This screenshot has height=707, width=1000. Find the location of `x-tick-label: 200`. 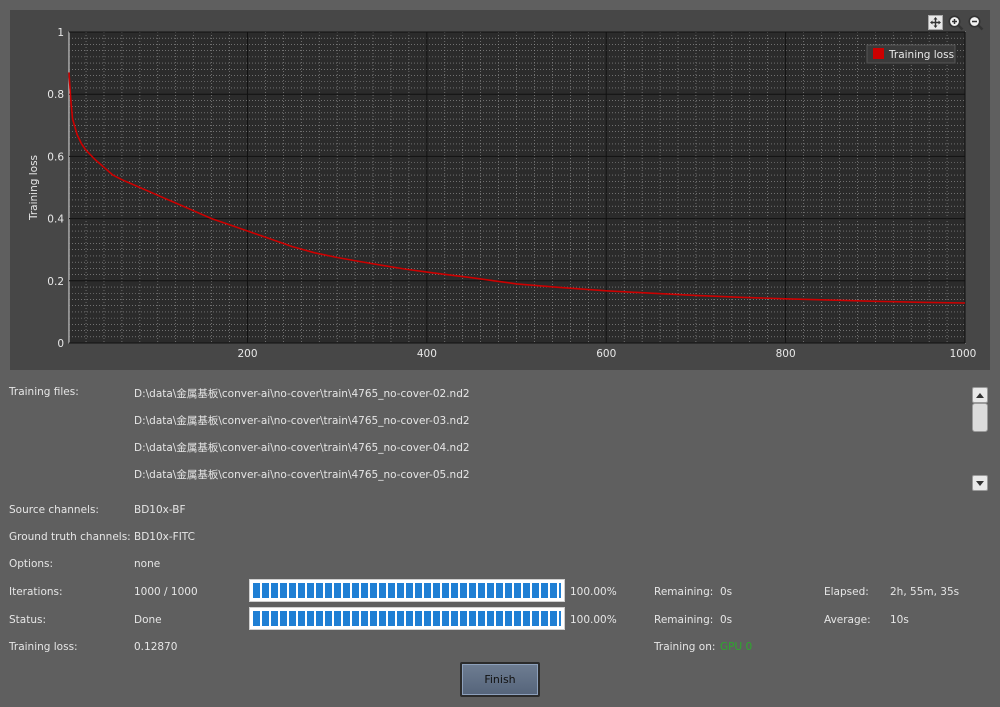

x-tick-label: 200 is located at coordinates (247, 354).